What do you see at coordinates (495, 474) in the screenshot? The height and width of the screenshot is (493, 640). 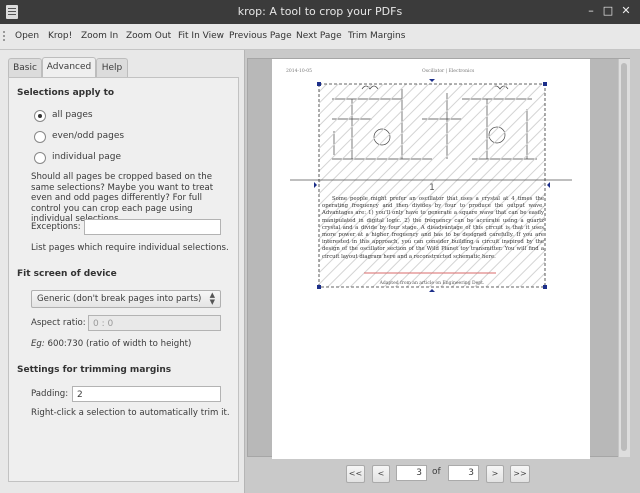 I see `next-page-nav-button: >` at bounding box center [495, 474].